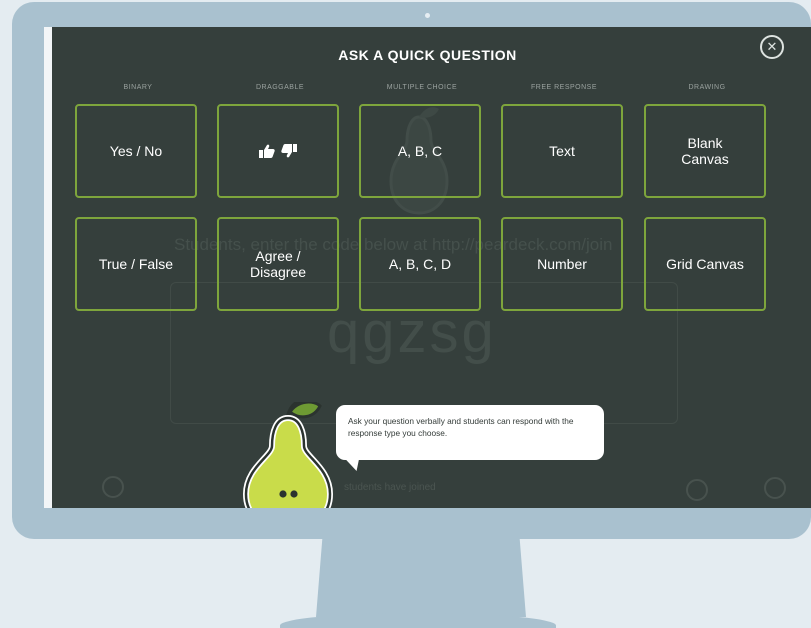  I want to click on number-label: Number, so click(562, 264).